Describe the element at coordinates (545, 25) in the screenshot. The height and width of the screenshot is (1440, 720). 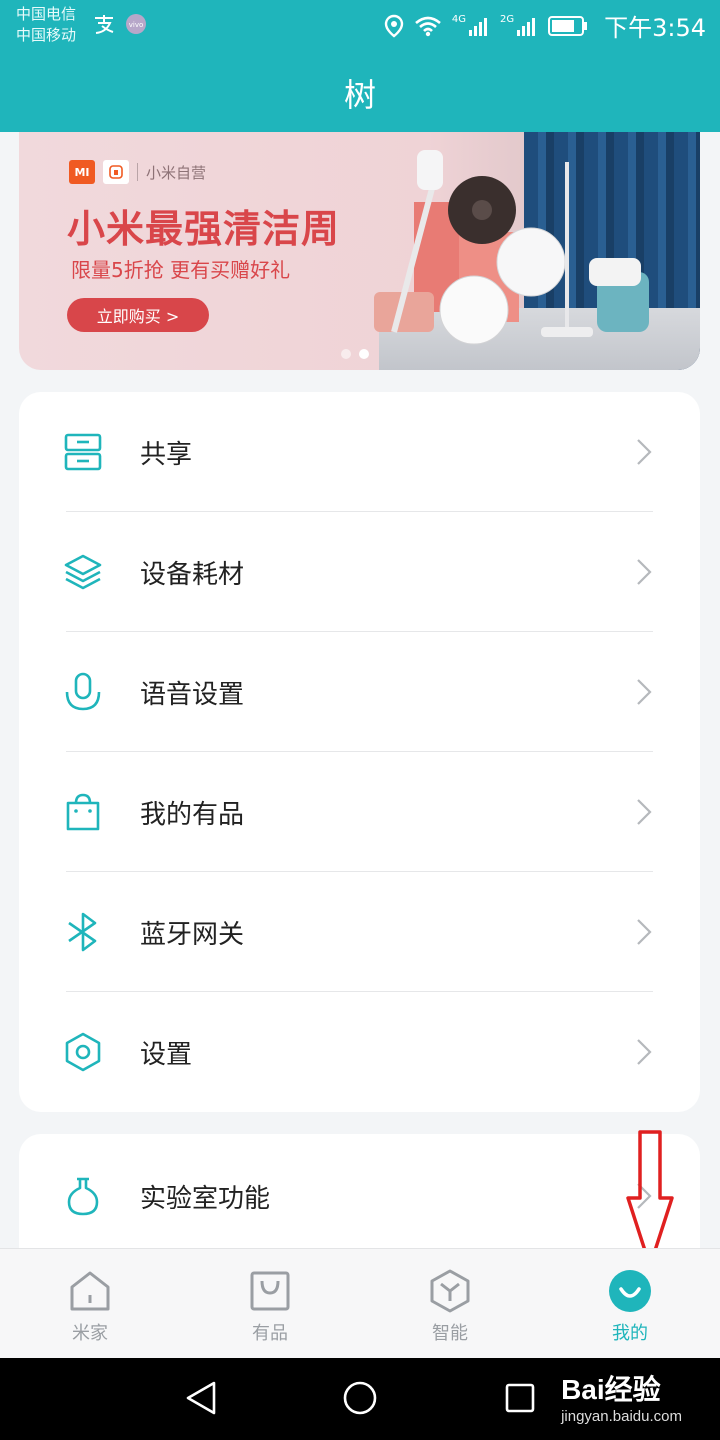
I see `system-indicators: 4G 2G 下午3:54` at that location.